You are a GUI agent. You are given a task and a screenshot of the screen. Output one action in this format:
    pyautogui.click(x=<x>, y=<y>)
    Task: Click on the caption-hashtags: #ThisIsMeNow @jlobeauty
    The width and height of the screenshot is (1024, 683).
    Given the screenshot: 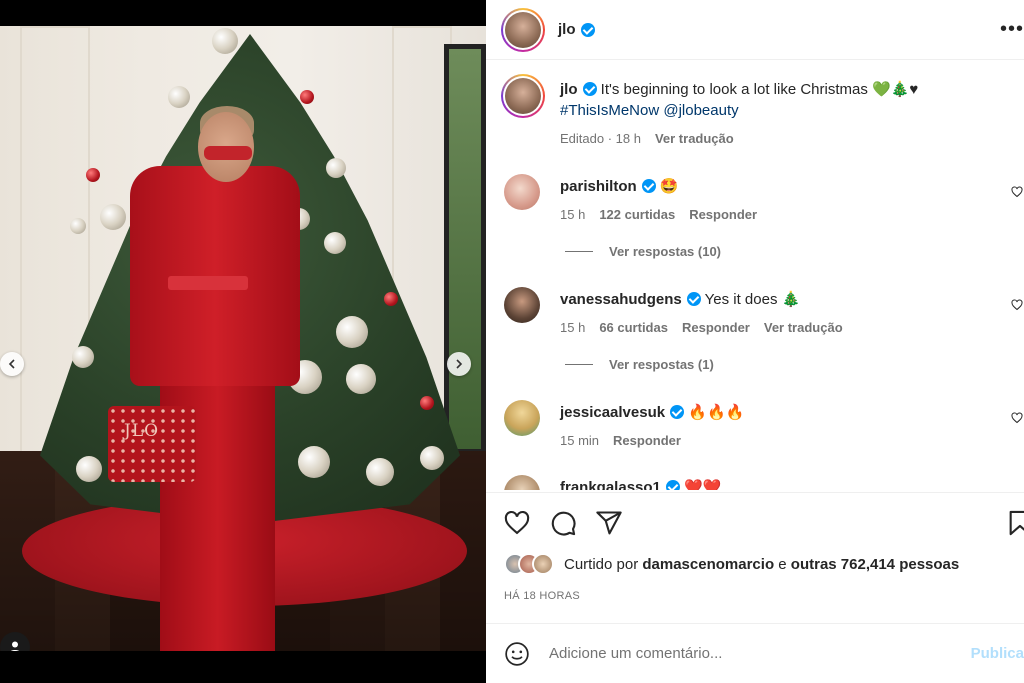 What is the action you would take?
    pyautogui.click(x=649, y=110)
    